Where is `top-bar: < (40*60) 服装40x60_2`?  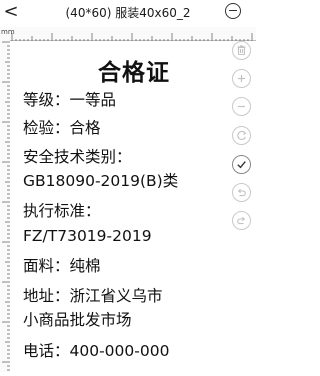
top-bar: < (40*60) 服装40x60_2 is located at coordinates (128, 13).